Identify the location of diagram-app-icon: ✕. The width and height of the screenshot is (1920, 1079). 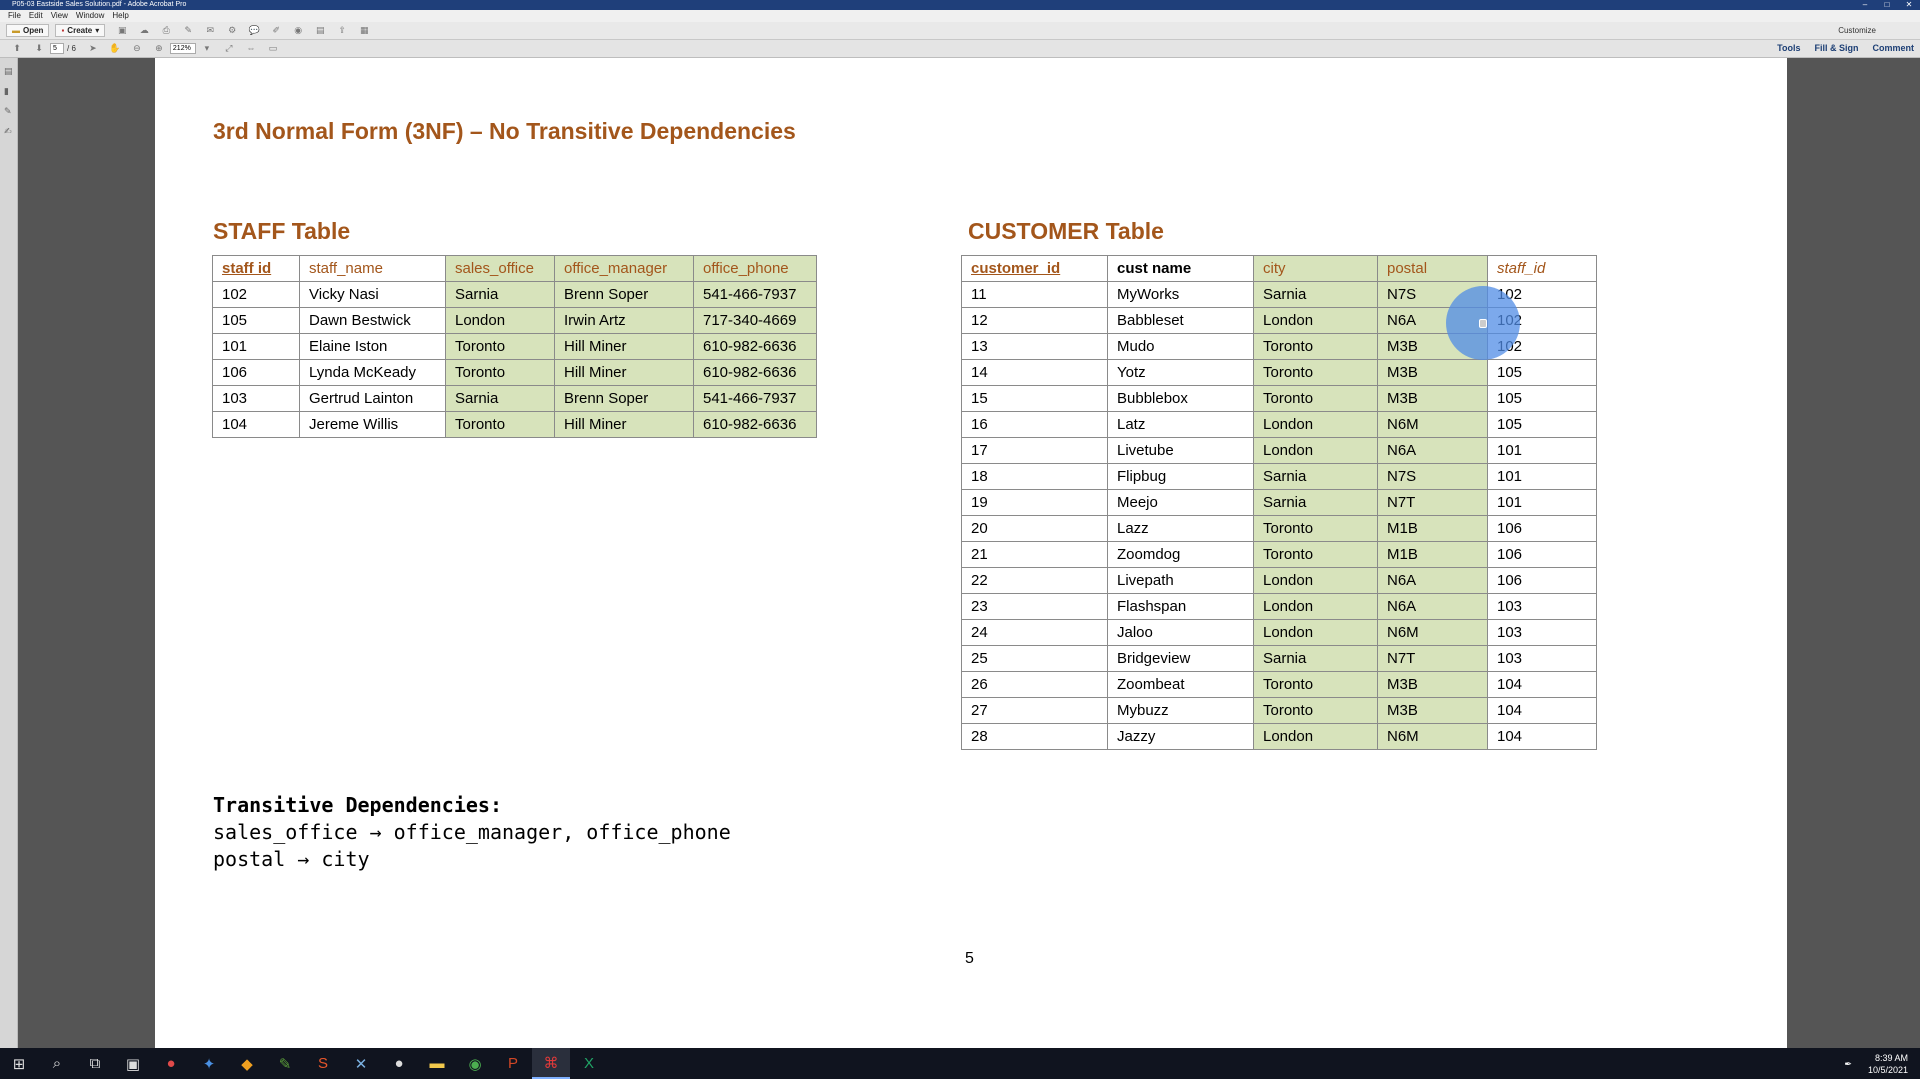
(361, 1063).